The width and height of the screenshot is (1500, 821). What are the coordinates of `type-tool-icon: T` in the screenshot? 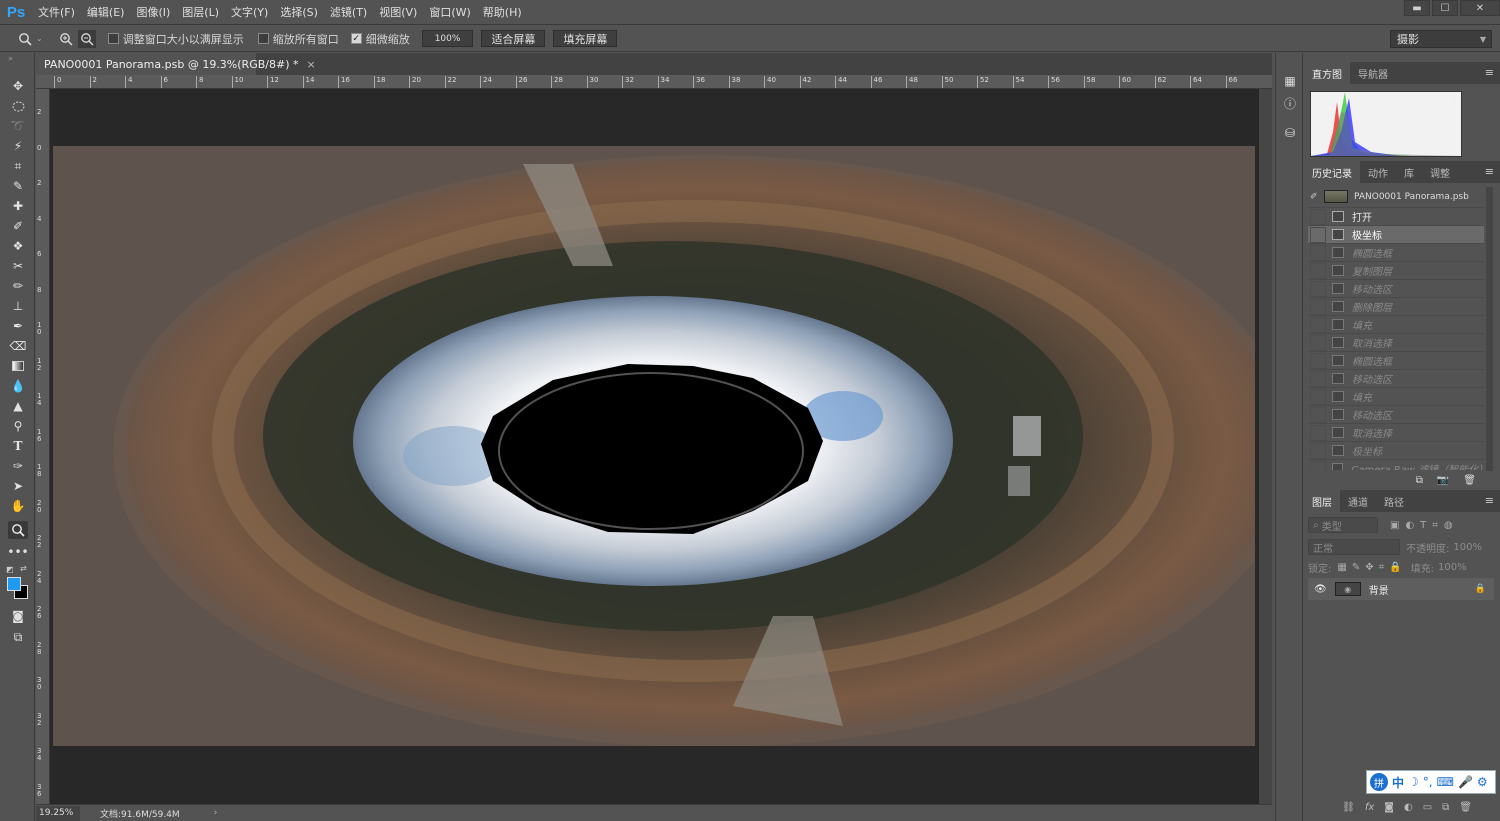 It's located at (18, 446).